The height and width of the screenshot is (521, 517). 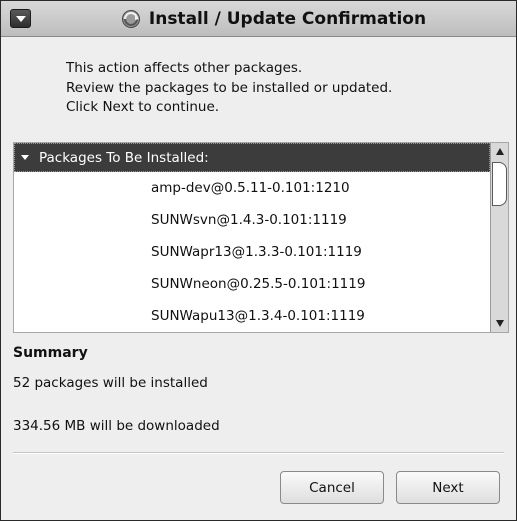 What do you see at coordinates (25, 157) in the screenshot?
I see `expander-arrow-icon` at bounding box center [25, 157].